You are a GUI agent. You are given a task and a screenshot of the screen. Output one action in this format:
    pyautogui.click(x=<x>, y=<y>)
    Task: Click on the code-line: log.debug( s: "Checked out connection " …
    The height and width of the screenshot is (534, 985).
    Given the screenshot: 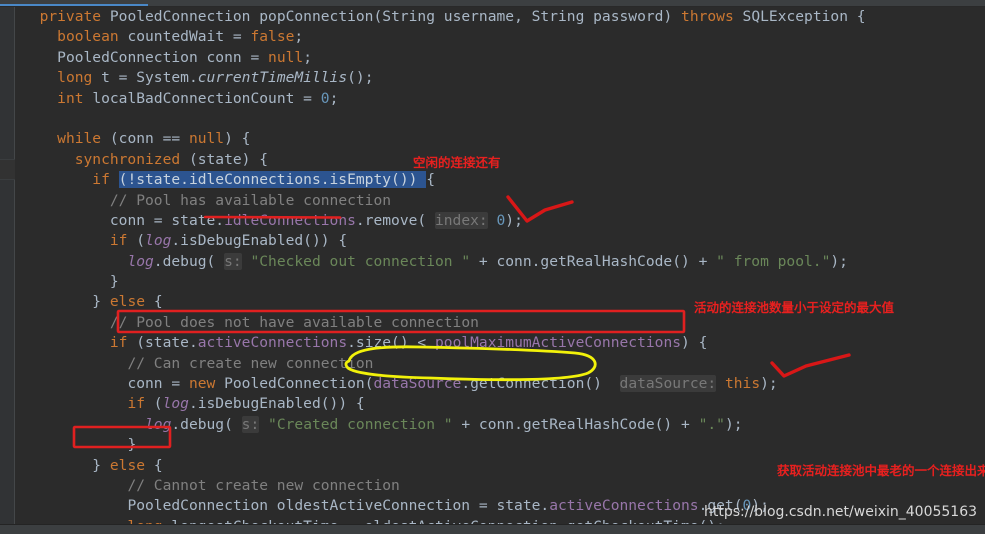 What is the action you would take?
    pyautogui.click(x=500, y=262)
    